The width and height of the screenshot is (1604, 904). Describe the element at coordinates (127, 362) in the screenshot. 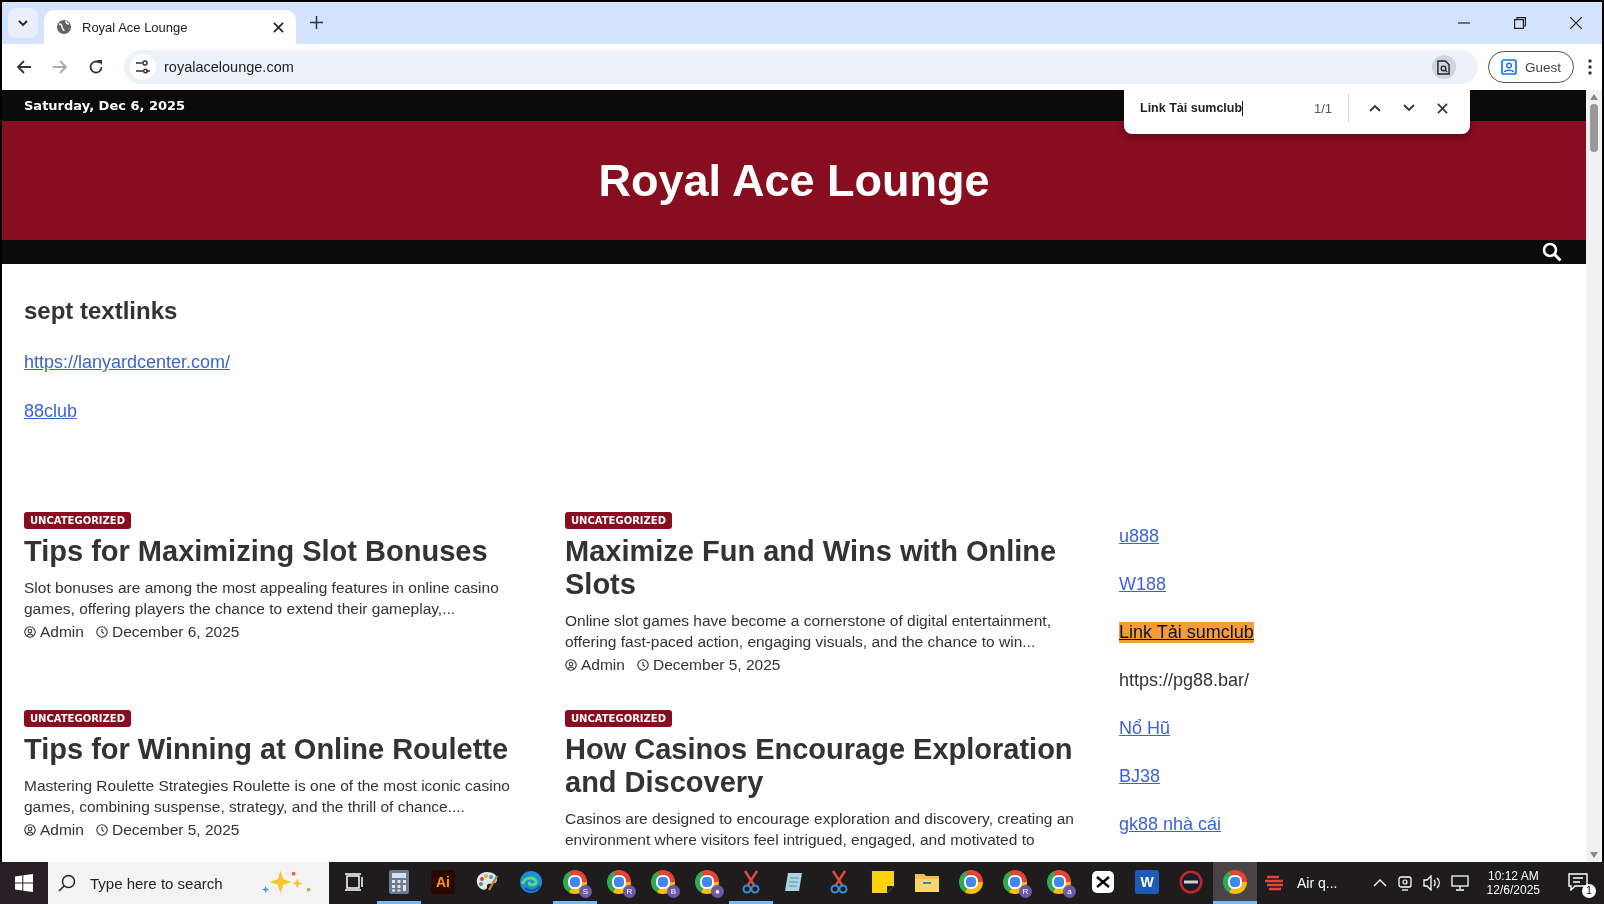

I see `text-link: https://lanyardcenter.com/` at that location.